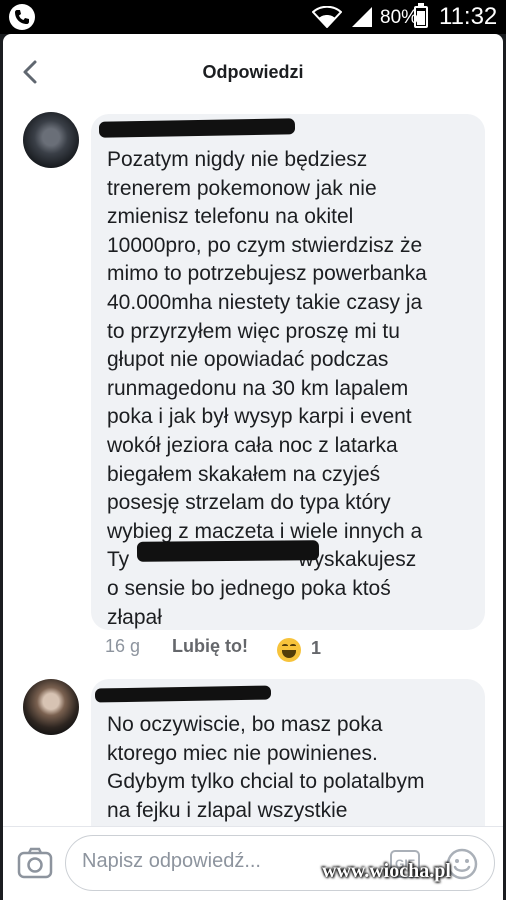  I want to click on haha-emoji-icon, so click(289, 650).